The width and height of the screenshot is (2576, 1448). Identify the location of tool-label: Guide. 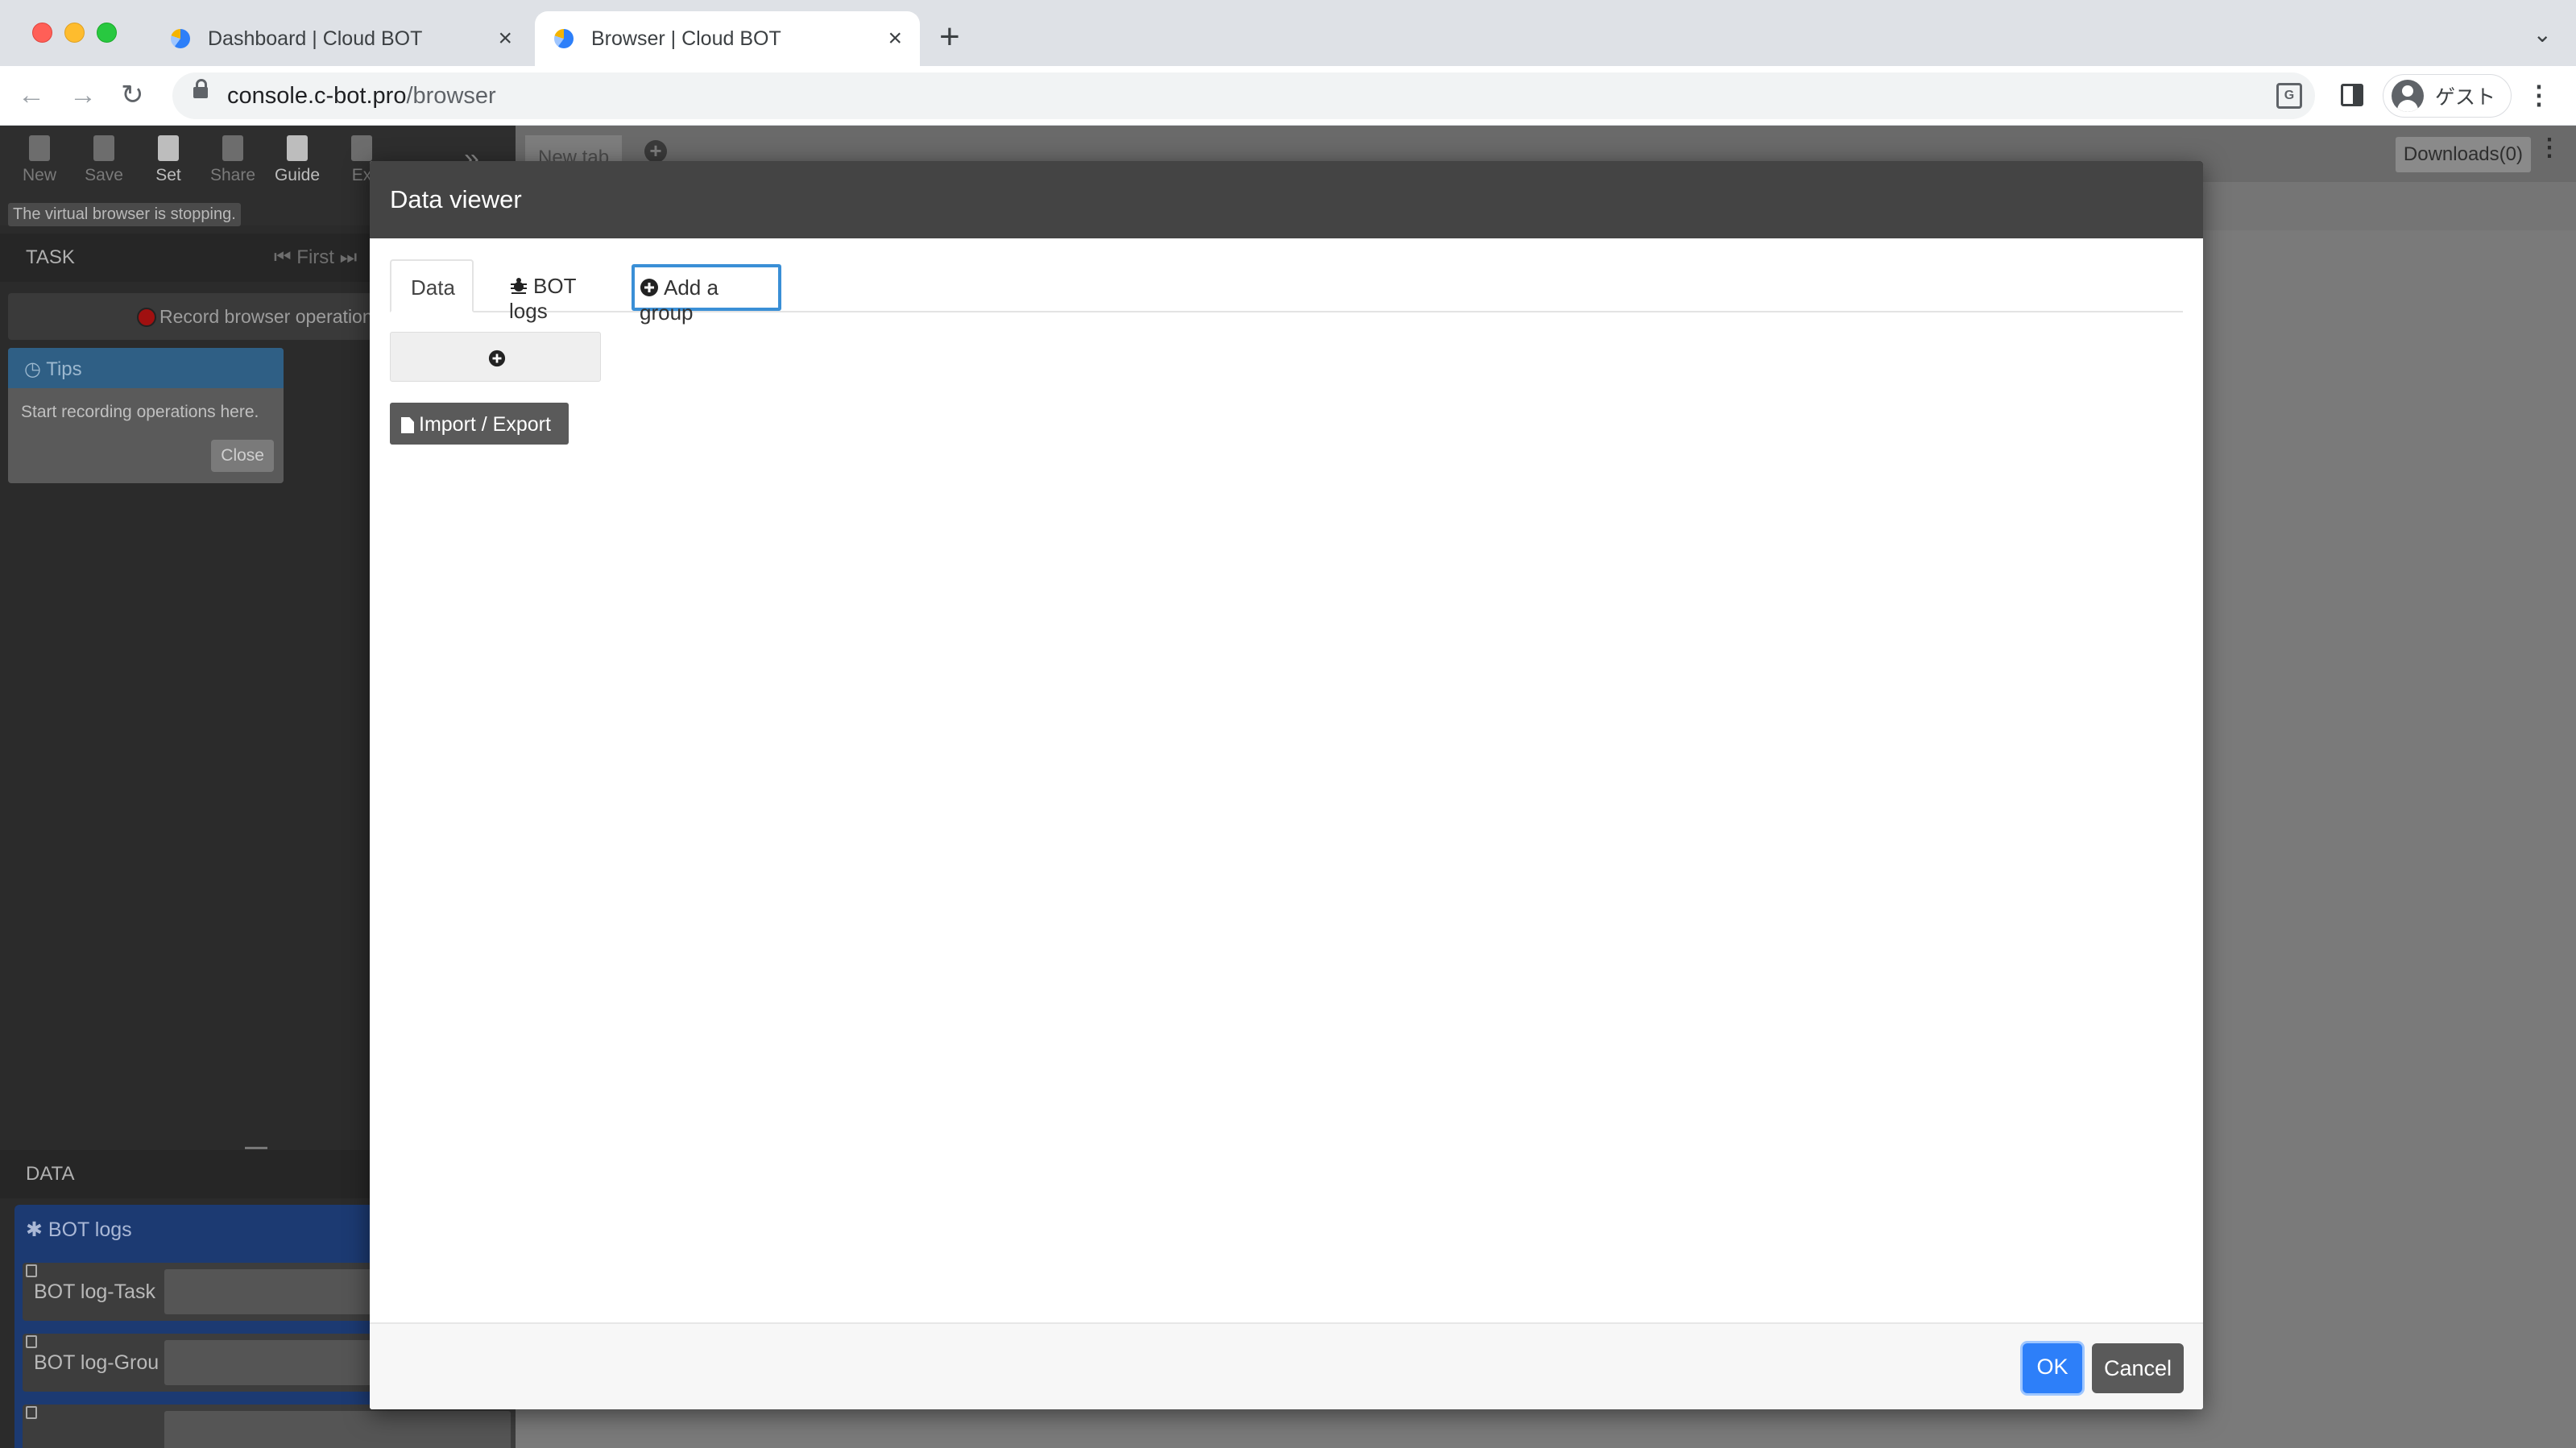
(297, 175).